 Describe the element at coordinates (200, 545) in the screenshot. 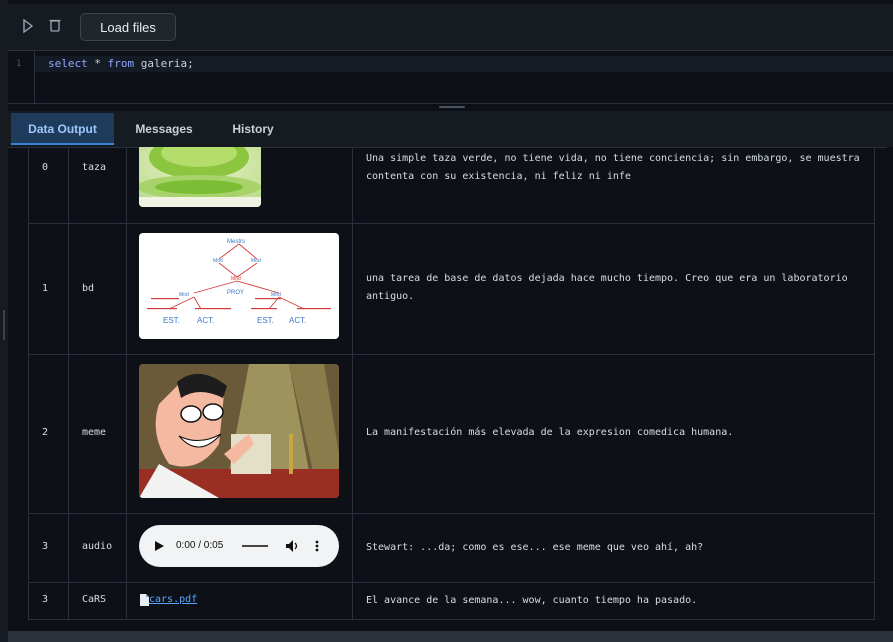

I see `audio-time: 0:00 / 0:05` at that location.